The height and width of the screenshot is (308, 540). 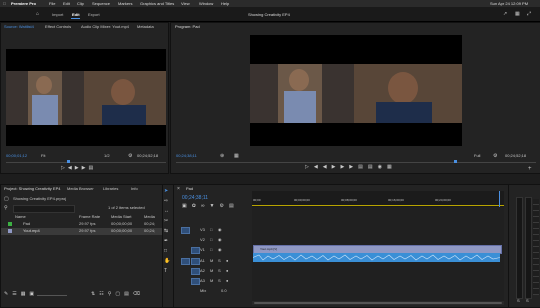 I want to click on selection-tool-icon: ➤, so click(x=167, y=191).